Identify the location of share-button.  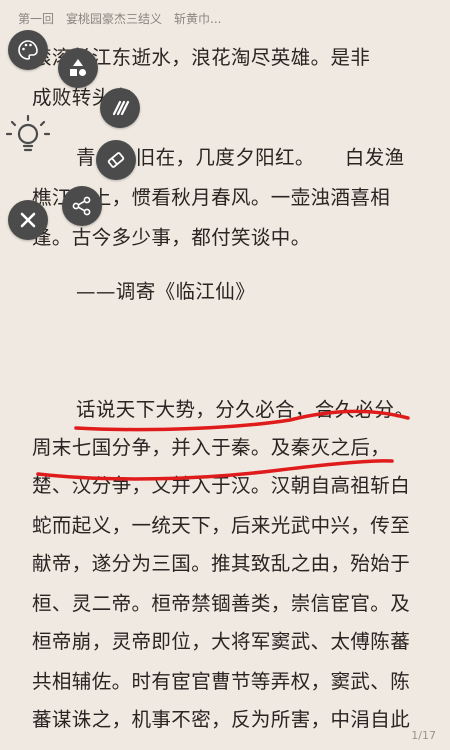
(82, 206).